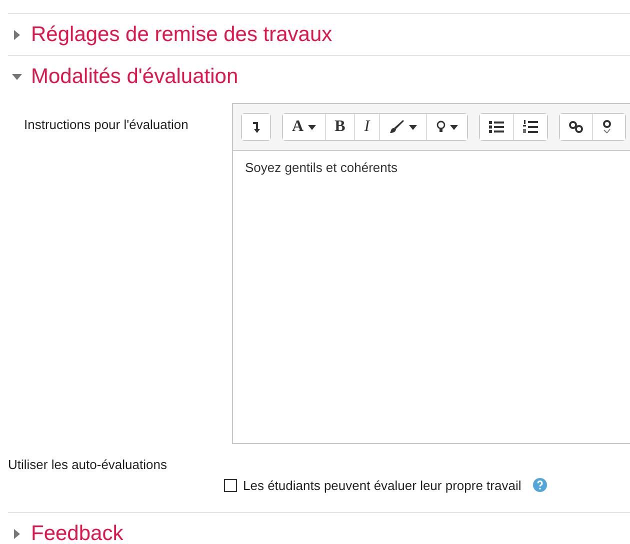  I want to click on field-label: Instructions pour l'évaluation, so click(106, 125).